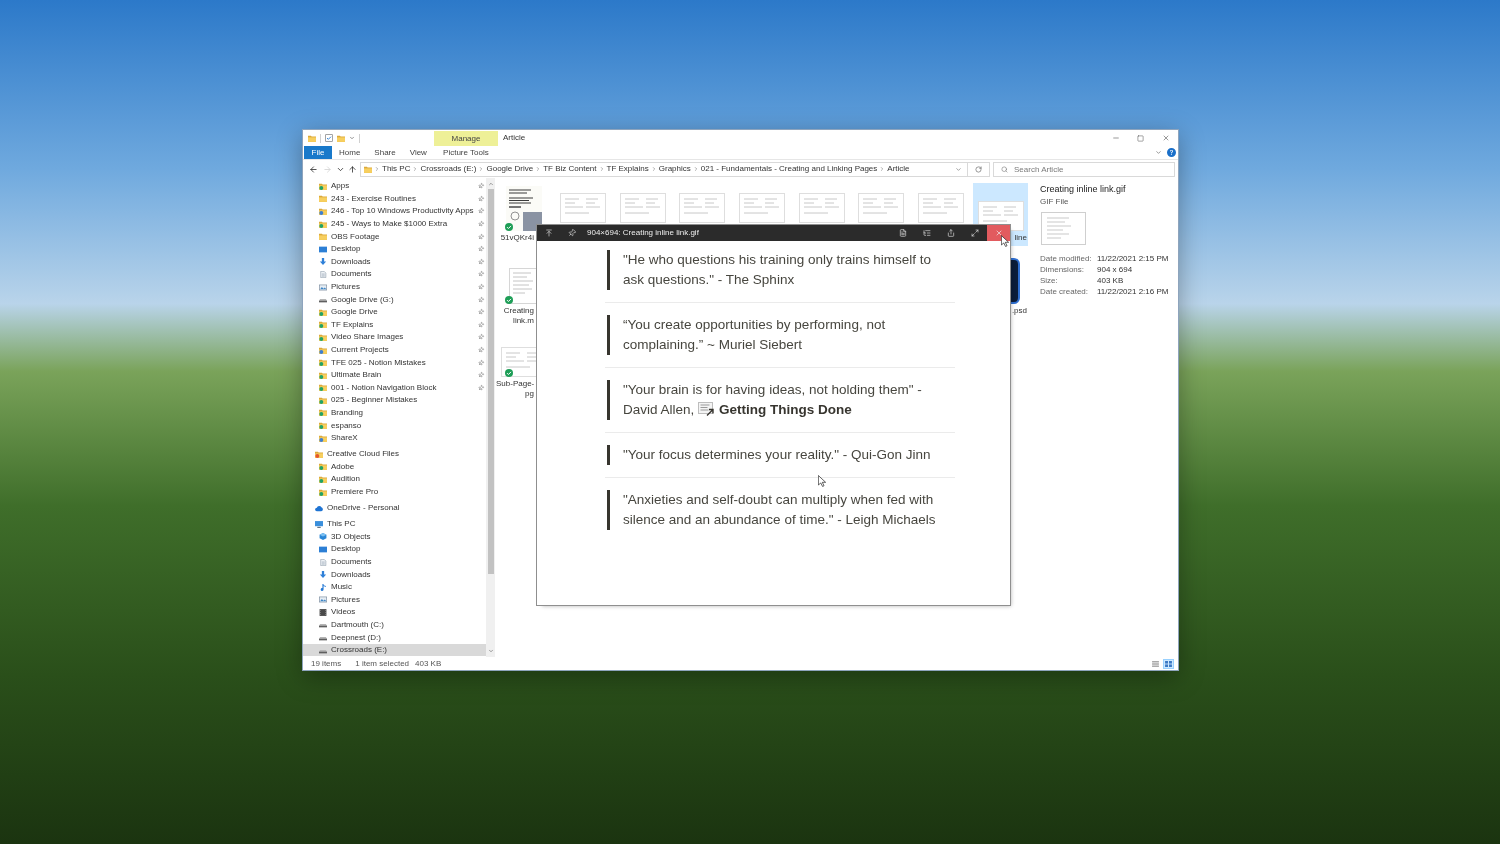 Image resolution: width=1500 pixels, height=844 pixels. I want to click on file-tab: File, so click(318, 152).